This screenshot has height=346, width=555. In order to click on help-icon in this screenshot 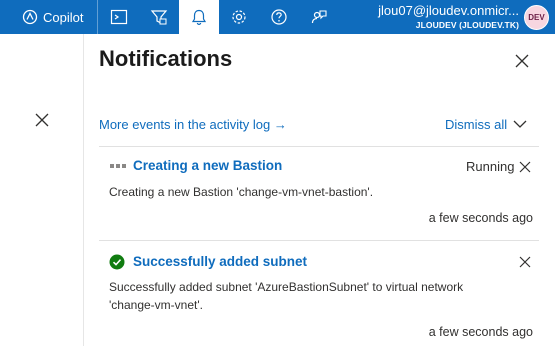, I will do `click(279, 17)`.